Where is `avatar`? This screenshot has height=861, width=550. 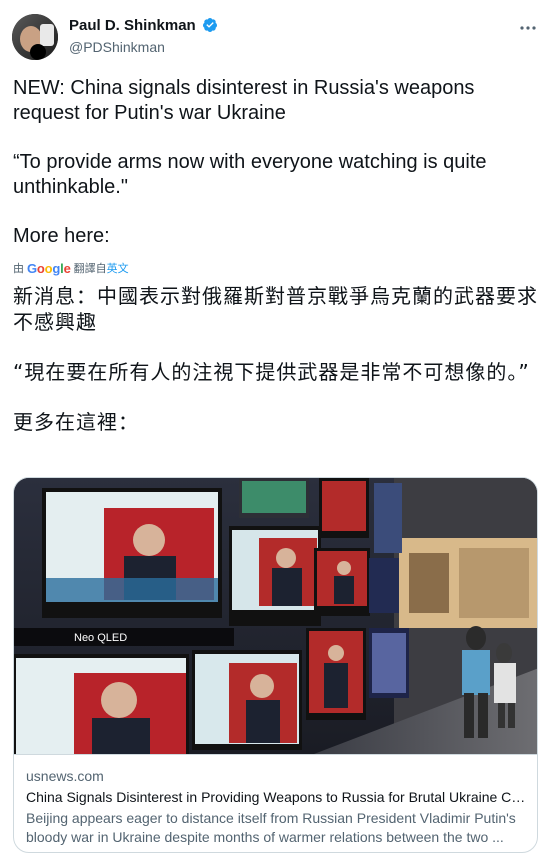 avatar is located at coordinates (35, 37).